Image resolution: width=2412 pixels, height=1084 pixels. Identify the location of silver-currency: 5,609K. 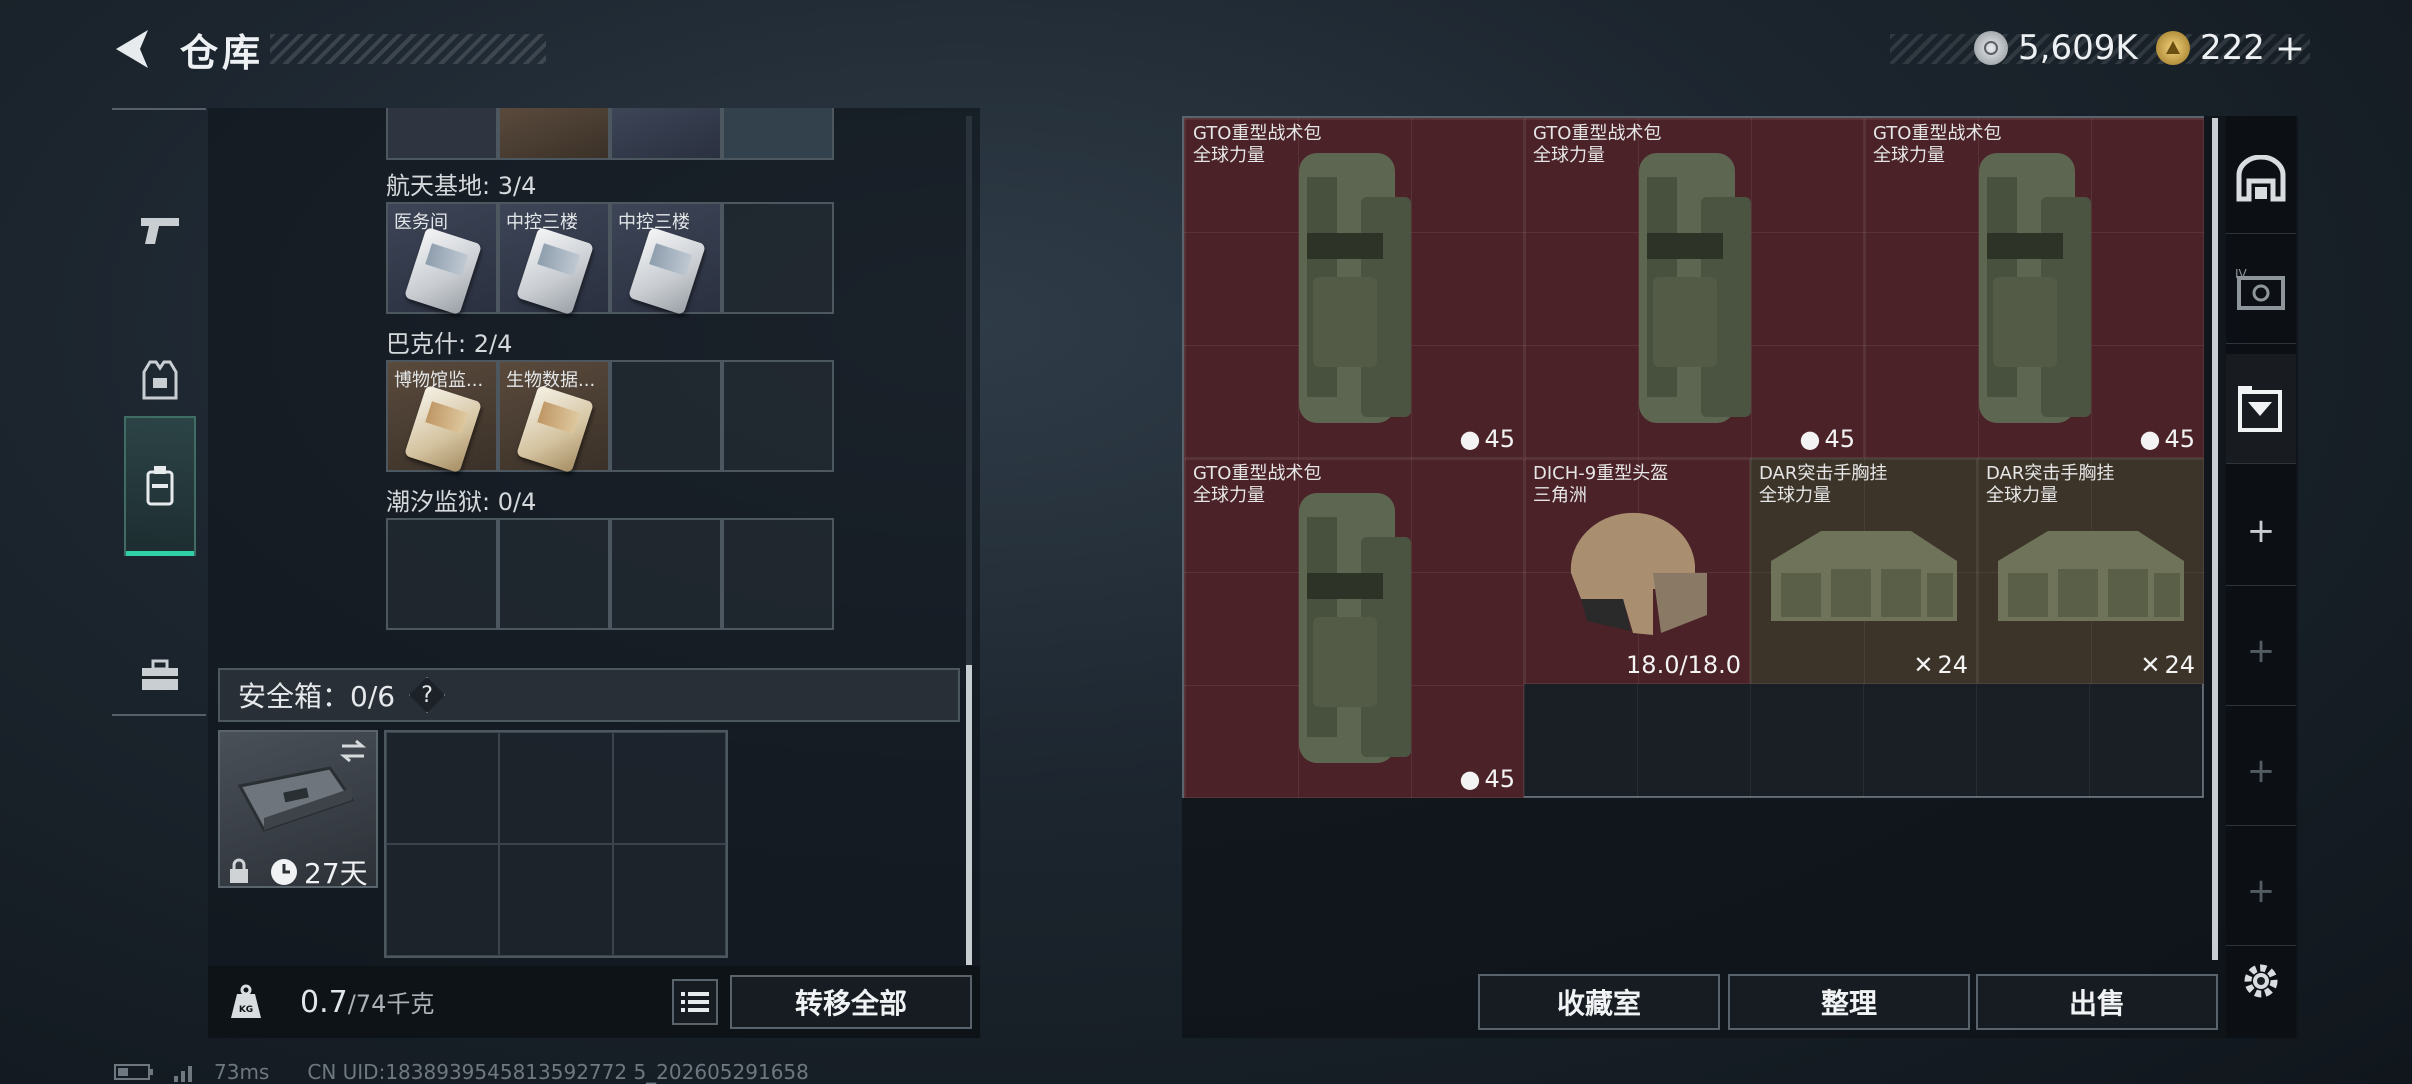
(2056, 48).